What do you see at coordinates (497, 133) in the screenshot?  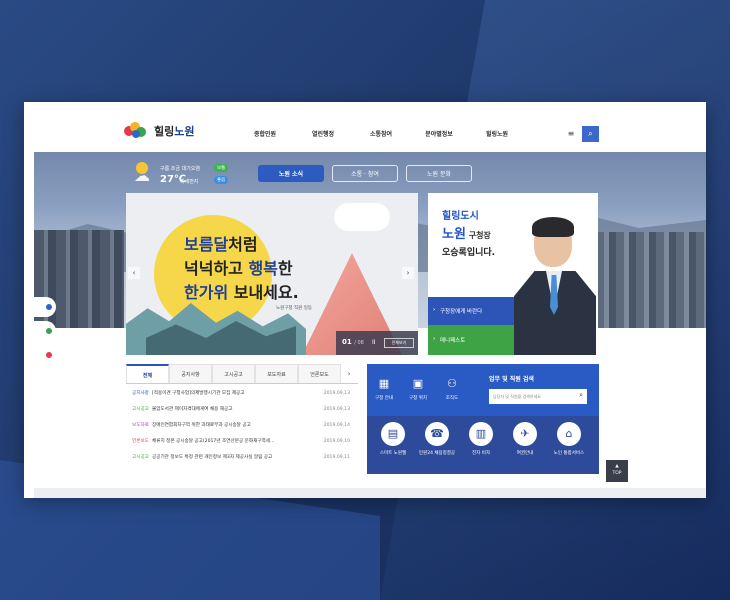 I see `nav-item-healing: 힐링노원` at bounding box center [497, 133].